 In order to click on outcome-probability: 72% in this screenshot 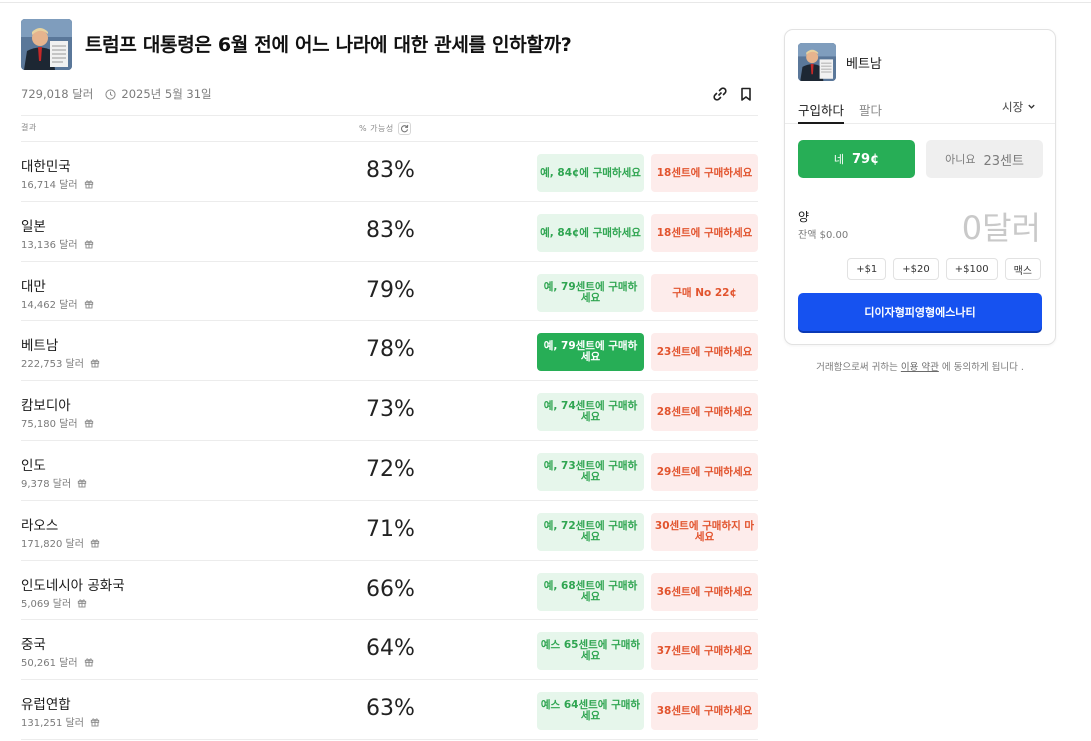, I will do `click(390, 469)`.